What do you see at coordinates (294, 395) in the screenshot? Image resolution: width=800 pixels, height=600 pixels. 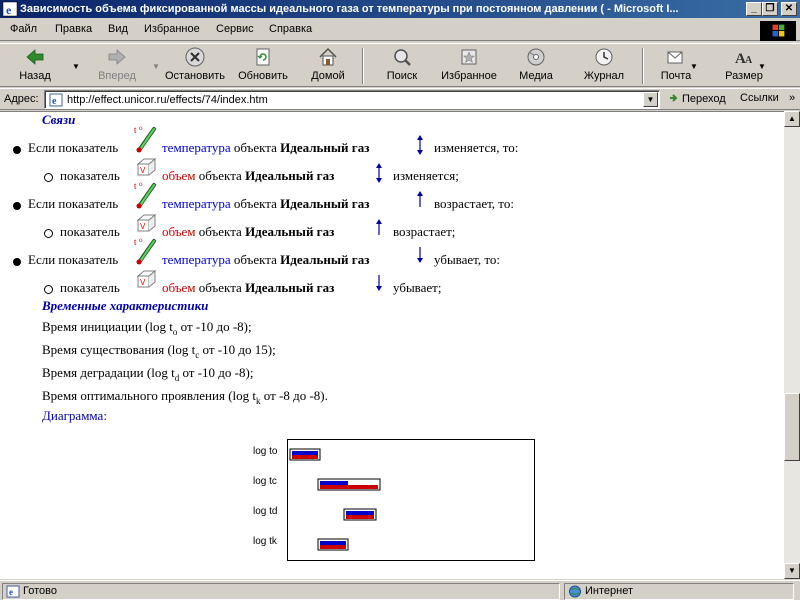 I see `time-range-text: от -8 до -8).` at bounding box center [294, 395].